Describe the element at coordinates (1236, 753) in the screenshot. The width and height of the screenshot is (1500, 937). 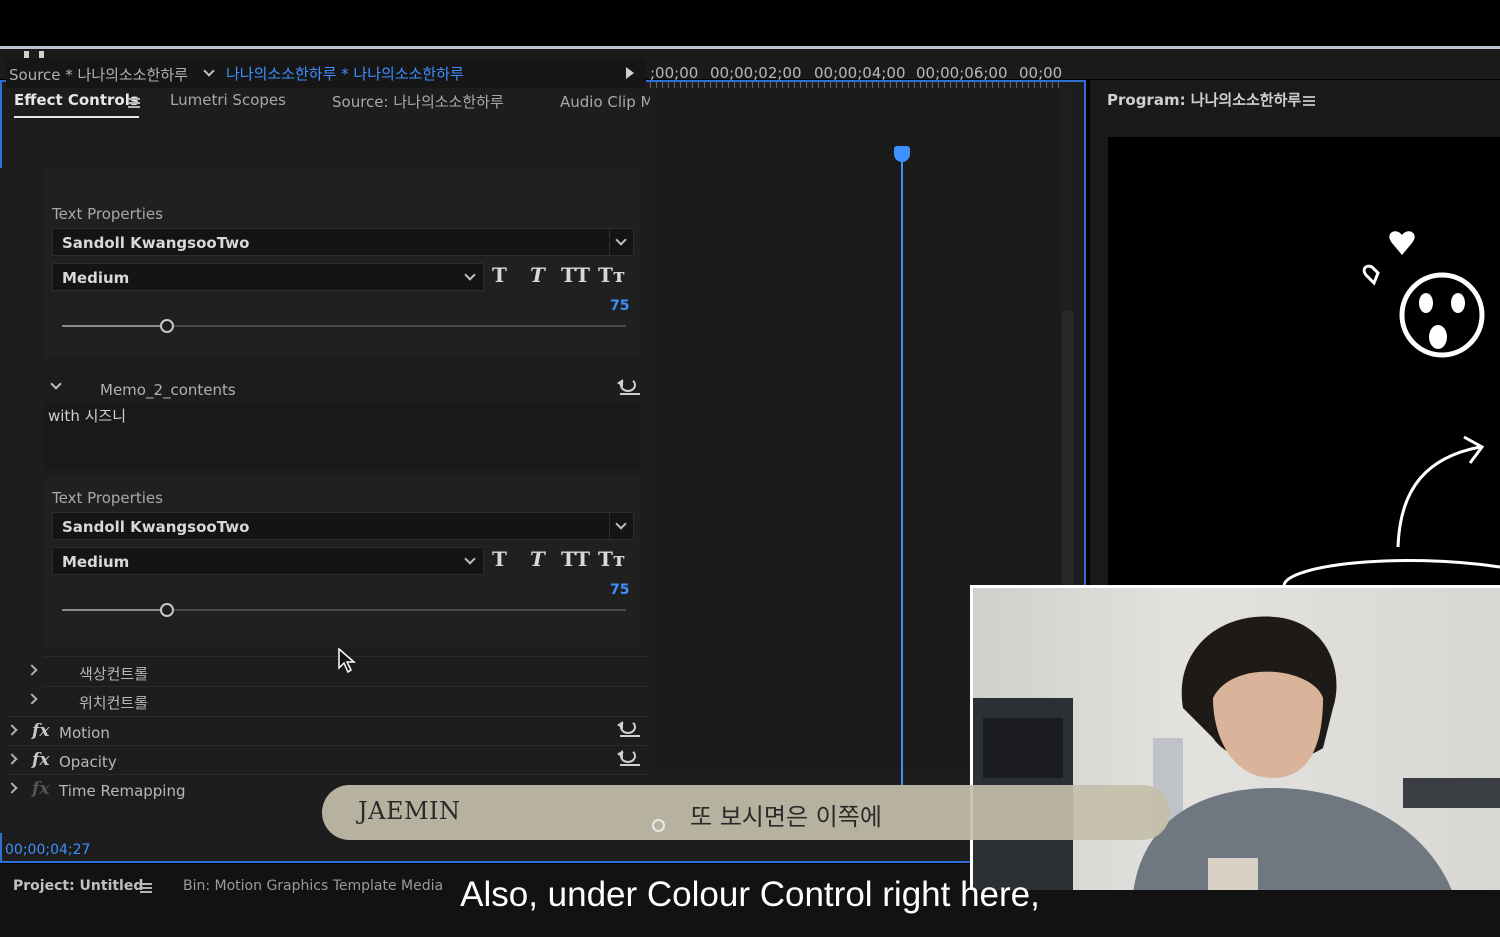
I see `webcam-image` at that location.